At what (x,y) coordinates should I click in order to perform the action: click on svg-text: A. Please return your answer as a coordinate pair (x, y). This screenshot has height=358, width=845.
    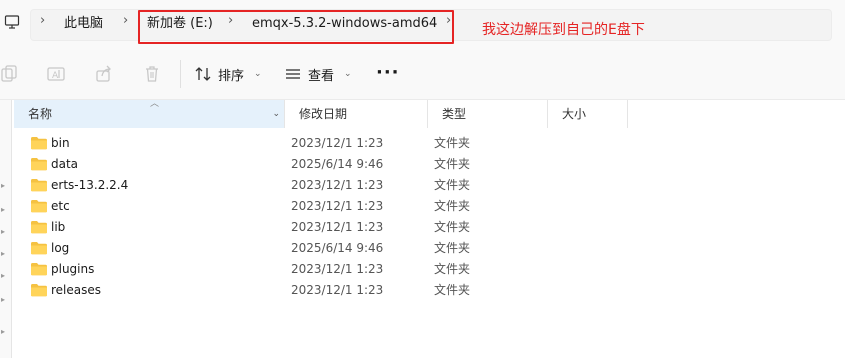
    Looking at the image, I should click on (55, 76).